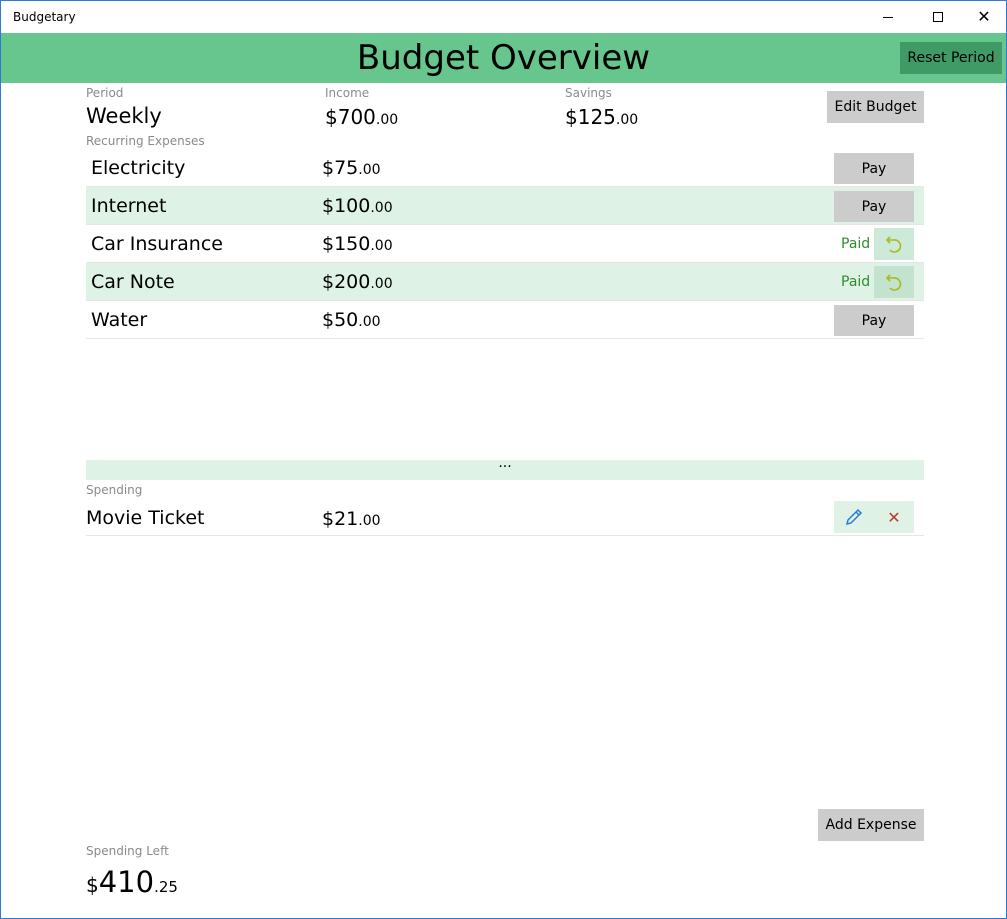 The image size is (1007, 919). Describe the element at coordinates (505, 320) in the screenshot. I see `recurring-row: Water $50.00 Pay` at that location.